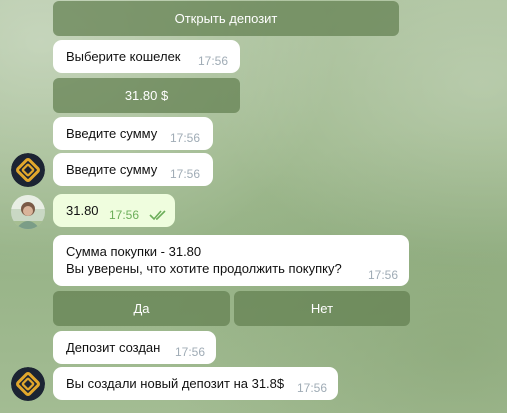 This screenshot has height=413, width=507. I want to click on open-deposit-label: Открыть депозит, so click(226, 18).